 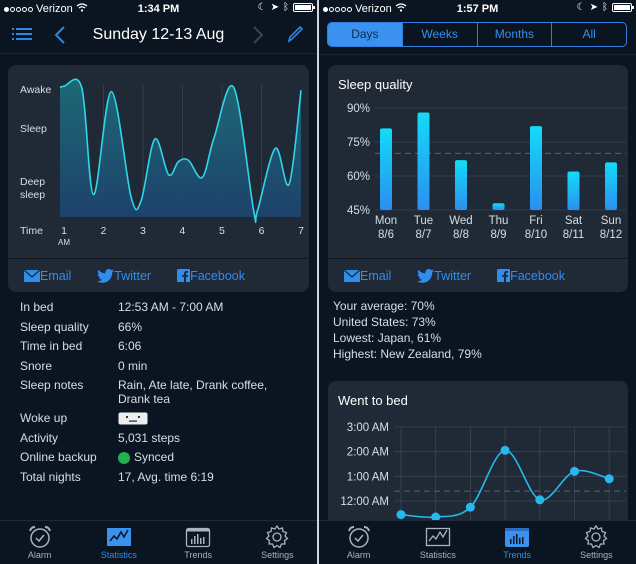 What do you see at coordinates (262, 7) in the screenshot?
I see `moon-icon: ☾` at bounding box center [262, 7].